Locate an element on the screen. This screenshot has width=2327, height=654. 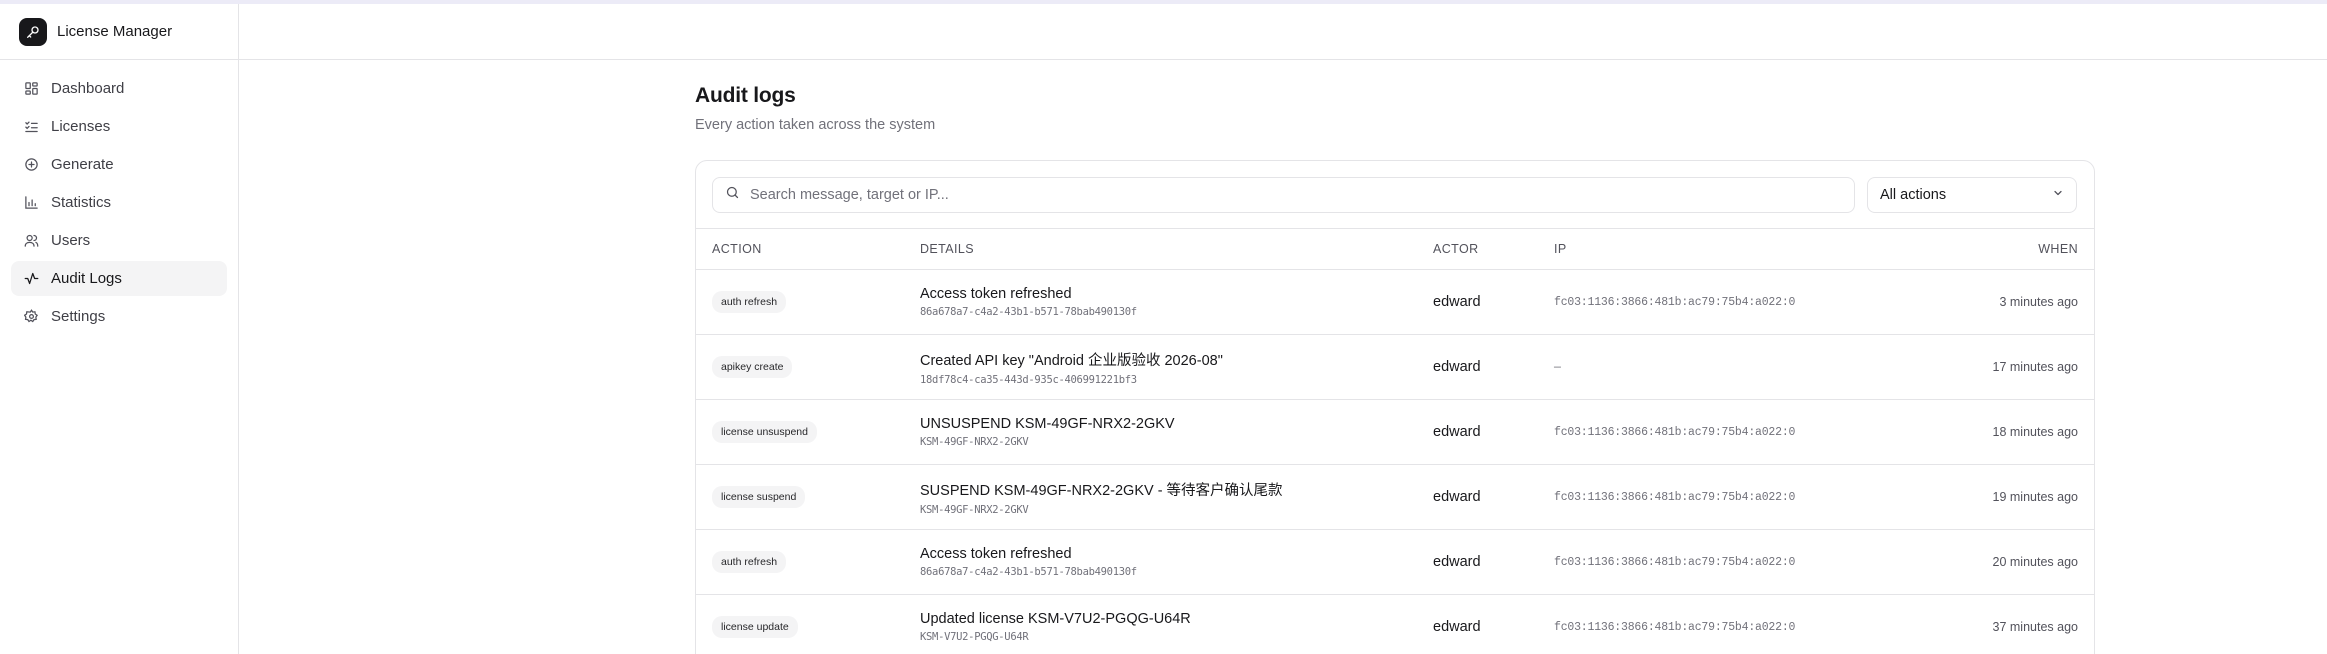
timestamp: 3 minutes ago is located at coordinates (2038, 302).